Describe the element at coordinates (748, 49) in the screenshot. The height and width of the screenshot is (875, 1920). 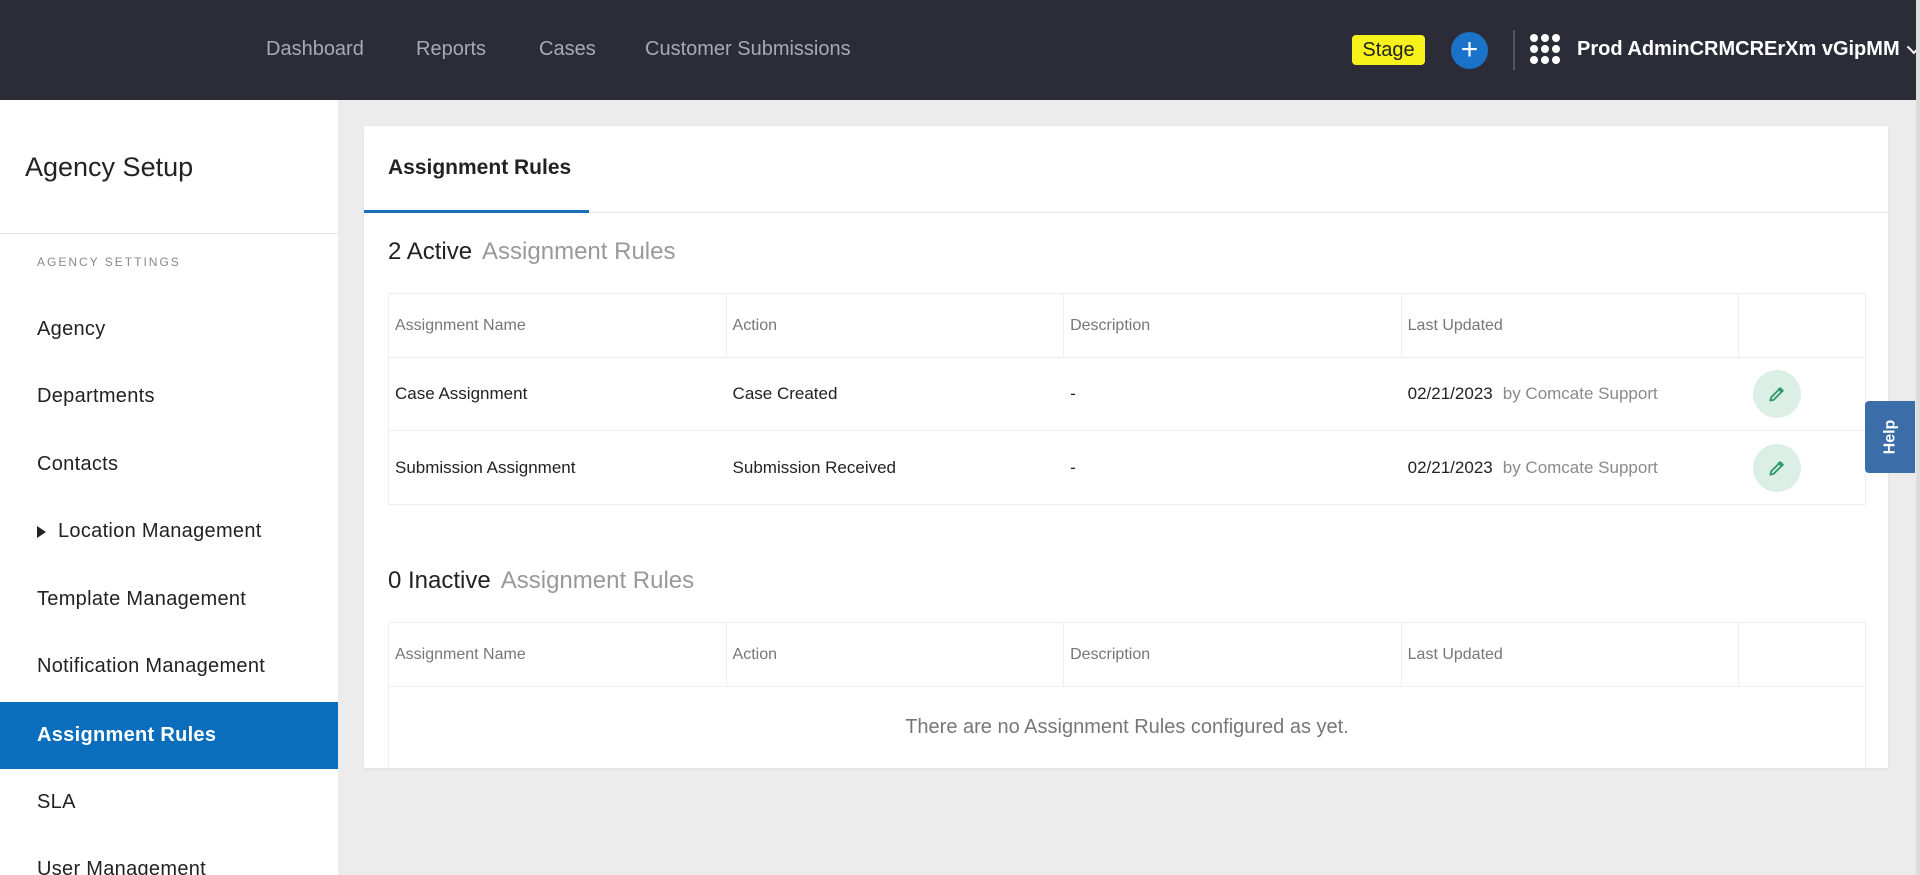
I see `nav-customer-submissions: Customer Submissions` at that location.